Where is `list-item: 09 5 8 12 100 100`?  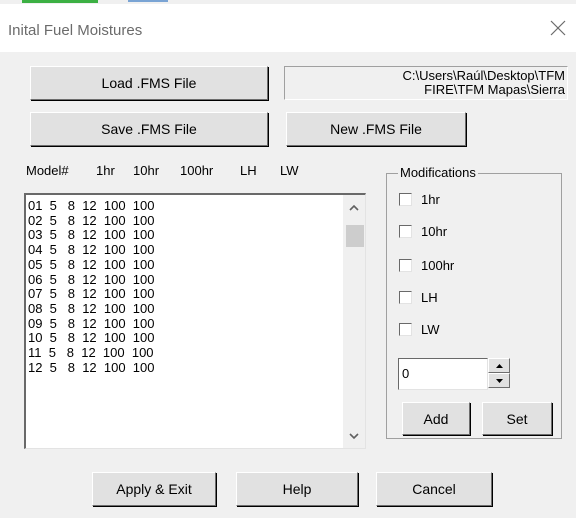 list-item: 09 5 8 12 100 100 is located at coordinates (91, 324).